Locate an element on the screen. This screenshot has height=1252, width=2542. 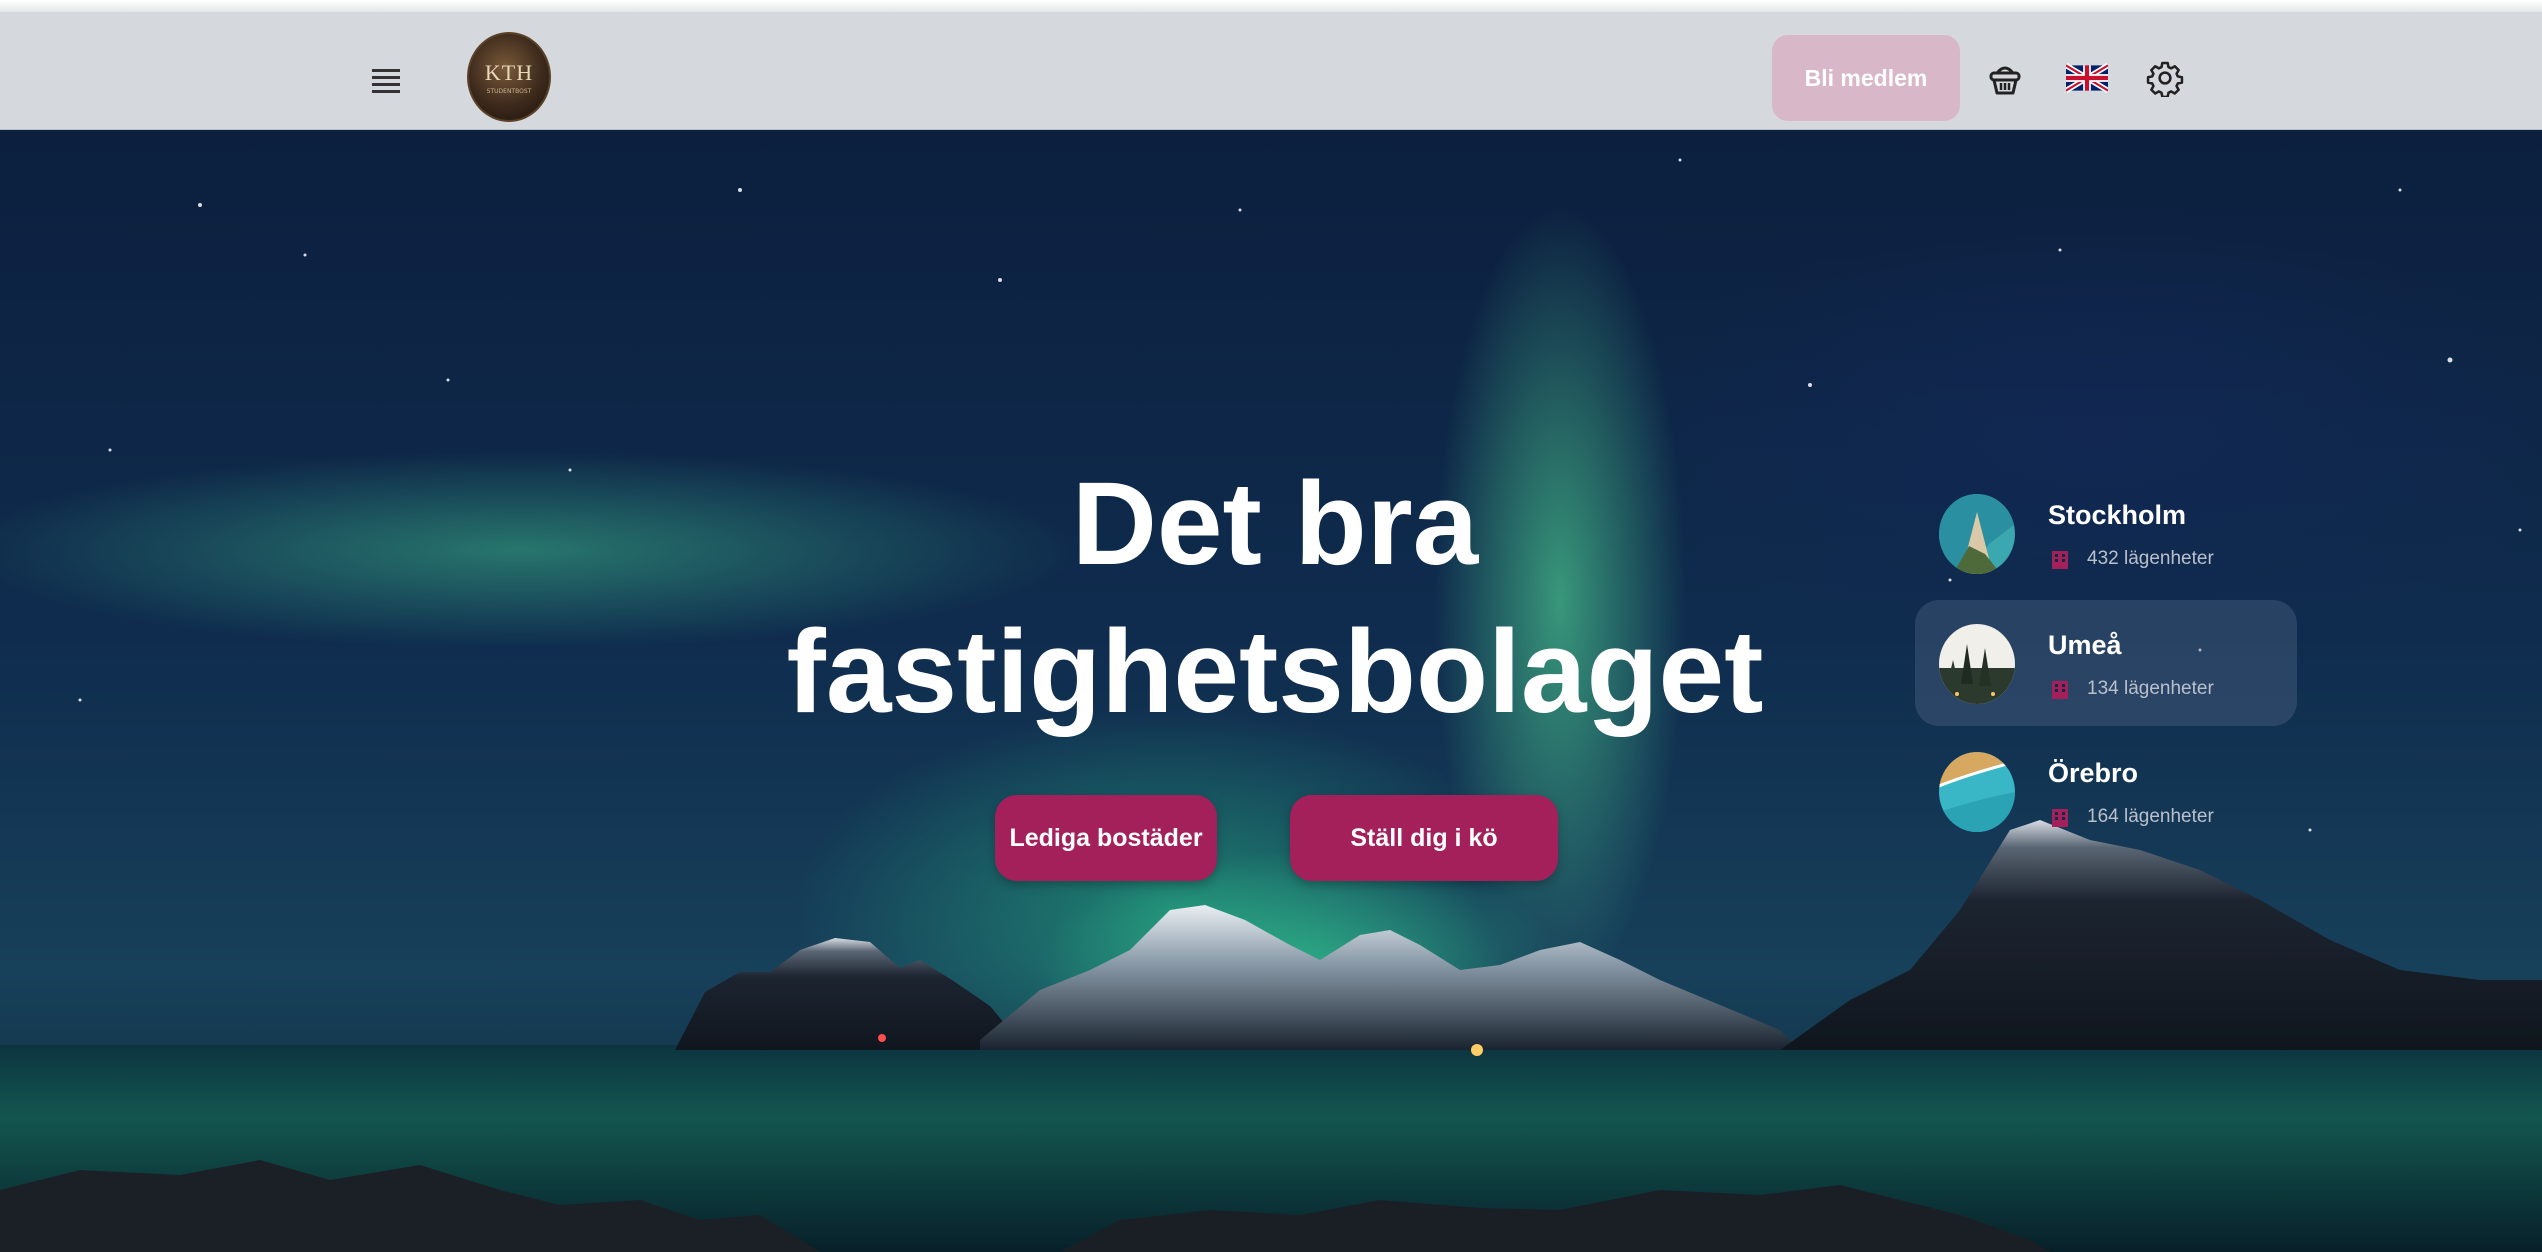
lediga-bostader-button: Lediga bostäder is located at coordinates (1106, 838).